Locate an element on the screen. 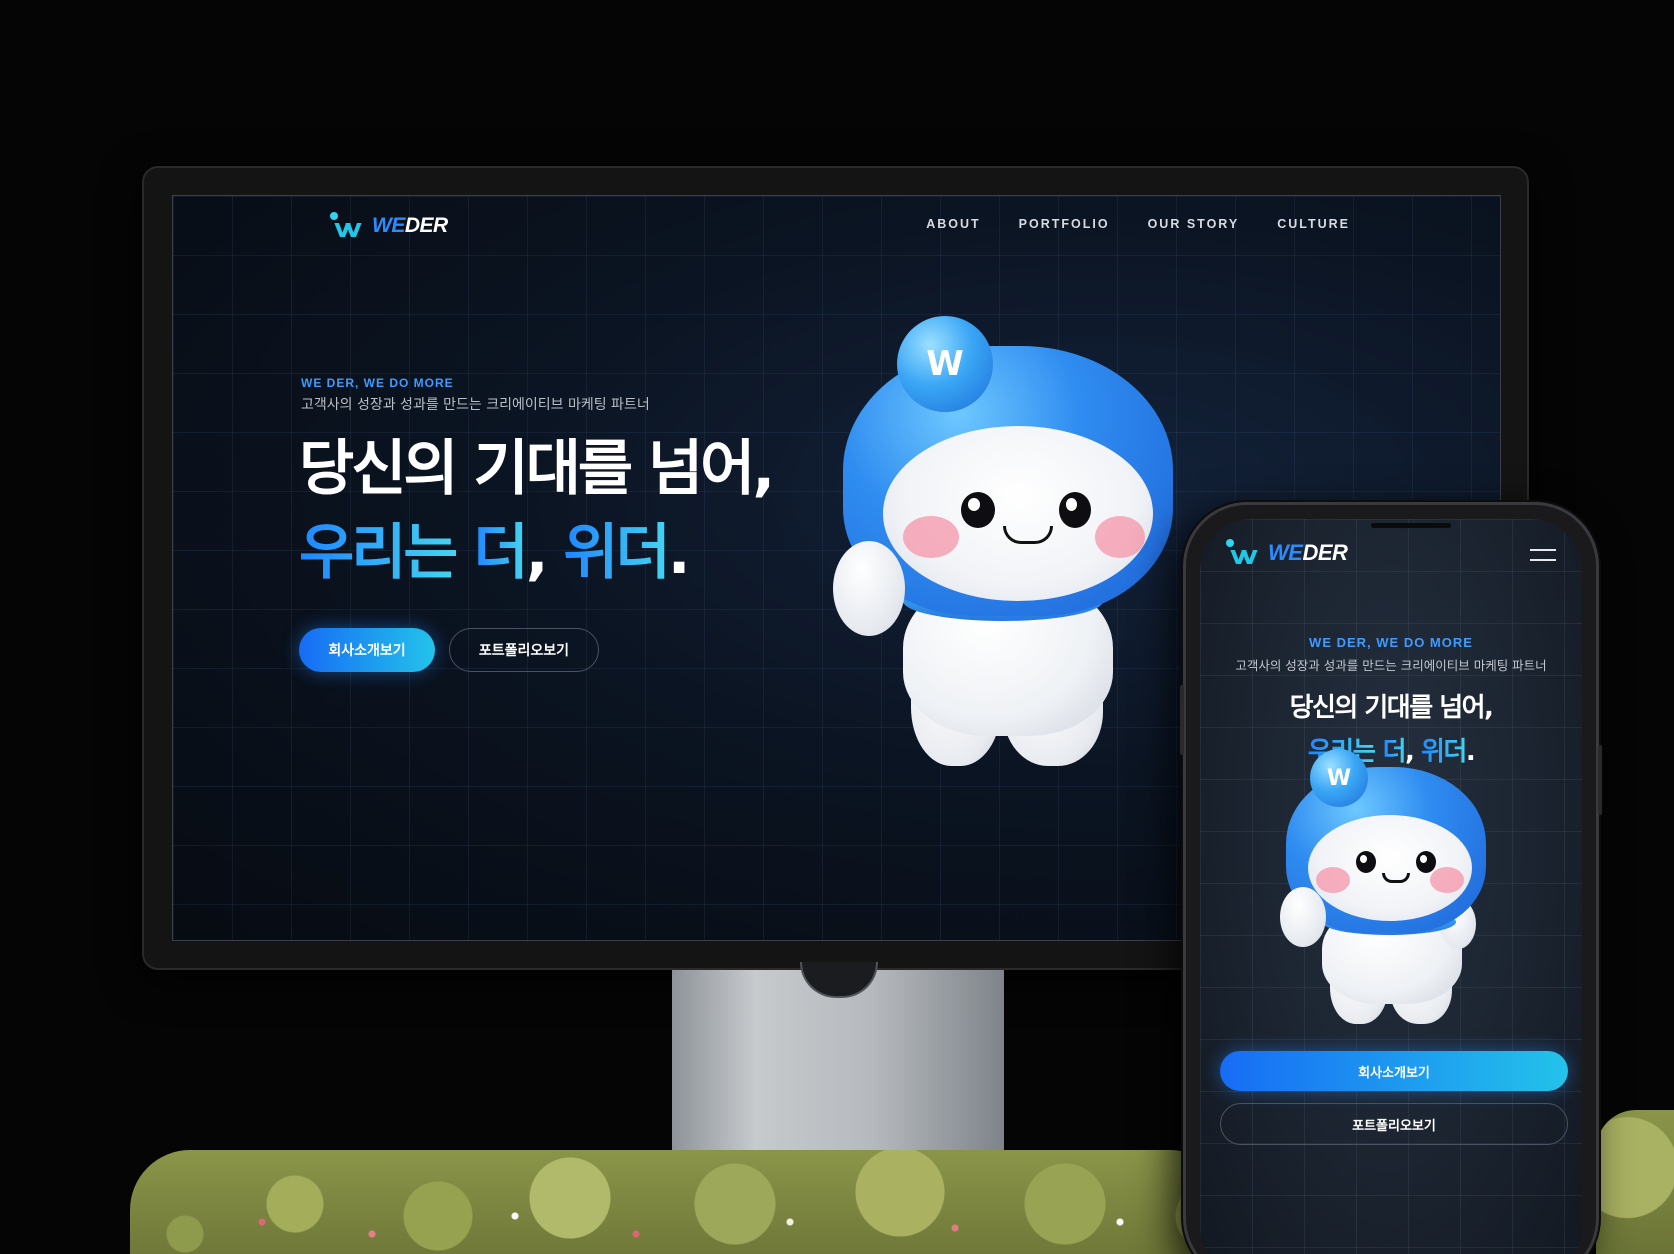  weder-mascot-character: W is located at coordinates (1003, 546).